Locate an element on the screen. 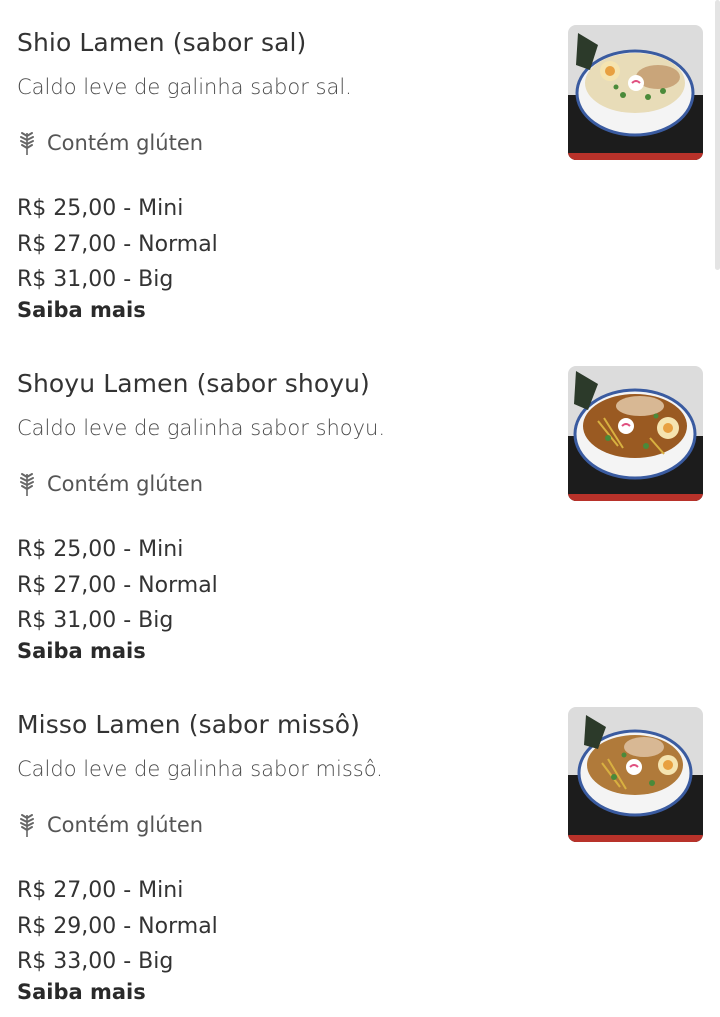  price-big: R$ 33,00 - Big is located at coordinates (95, 961).